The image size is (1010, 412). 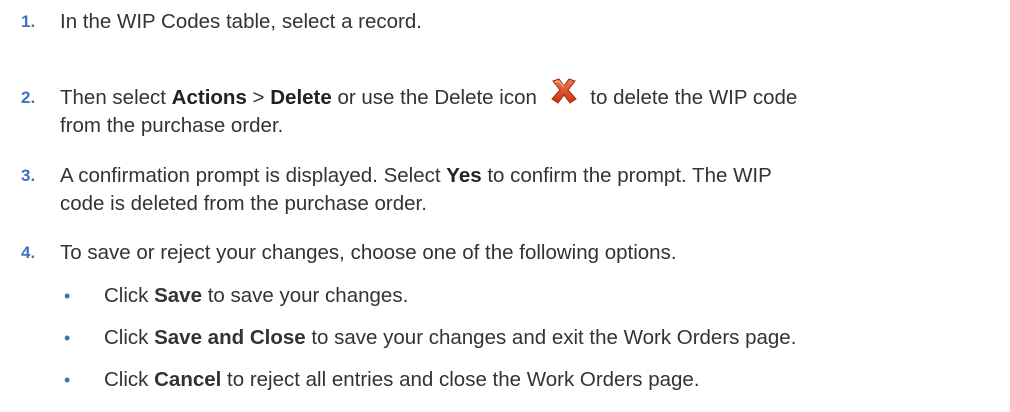 What do you see at coordinates (243, 203) in the screenshot?
I see `step-3-line2: code is deleted from the purchase order.` at bounding box center [243, 203].